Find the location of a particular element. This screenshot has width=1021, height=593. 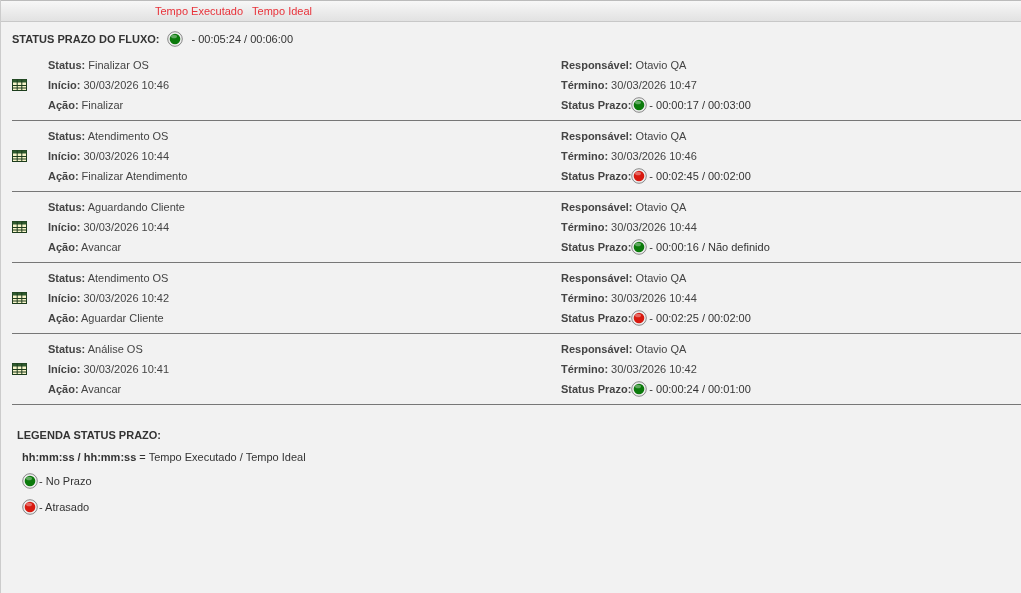

end-text: Término: 30/03/2026 10:46 is located at coordinates (629, 156).